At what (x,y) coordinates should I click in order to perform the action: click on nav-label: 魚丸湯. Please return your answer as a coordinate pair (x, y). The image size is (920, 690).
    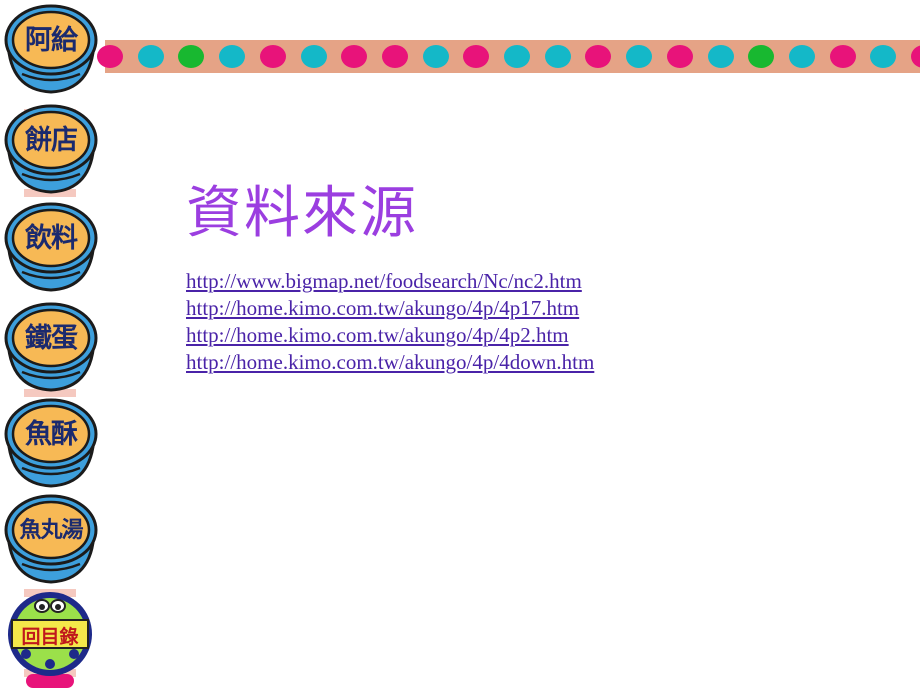
    Looking at the image, I should click on (51, 530).